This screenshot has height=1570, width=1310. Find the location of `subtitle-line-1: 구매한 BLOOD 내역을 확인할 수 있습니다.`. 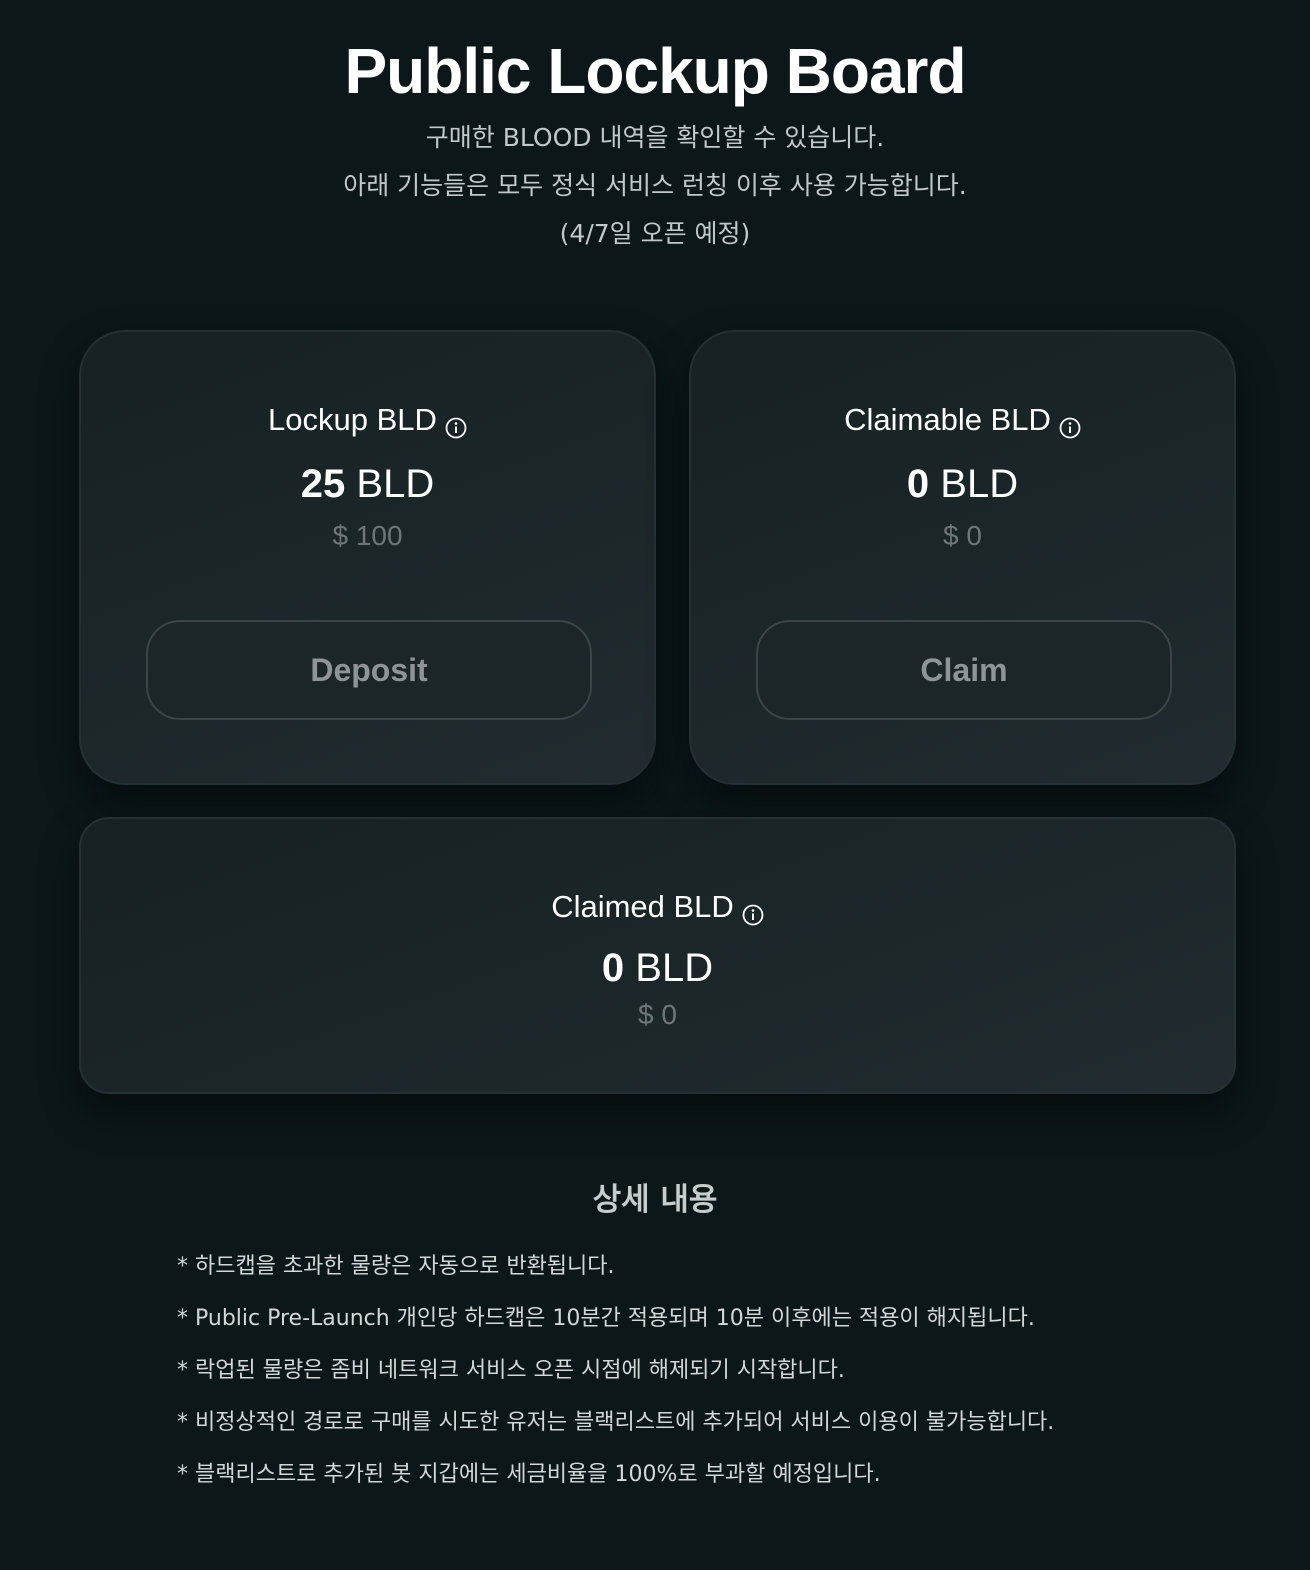

subtitle-line-1: 구매한 BLOOD 내역을 확인할 수 있습니다. is located at coordinates (655, 137).